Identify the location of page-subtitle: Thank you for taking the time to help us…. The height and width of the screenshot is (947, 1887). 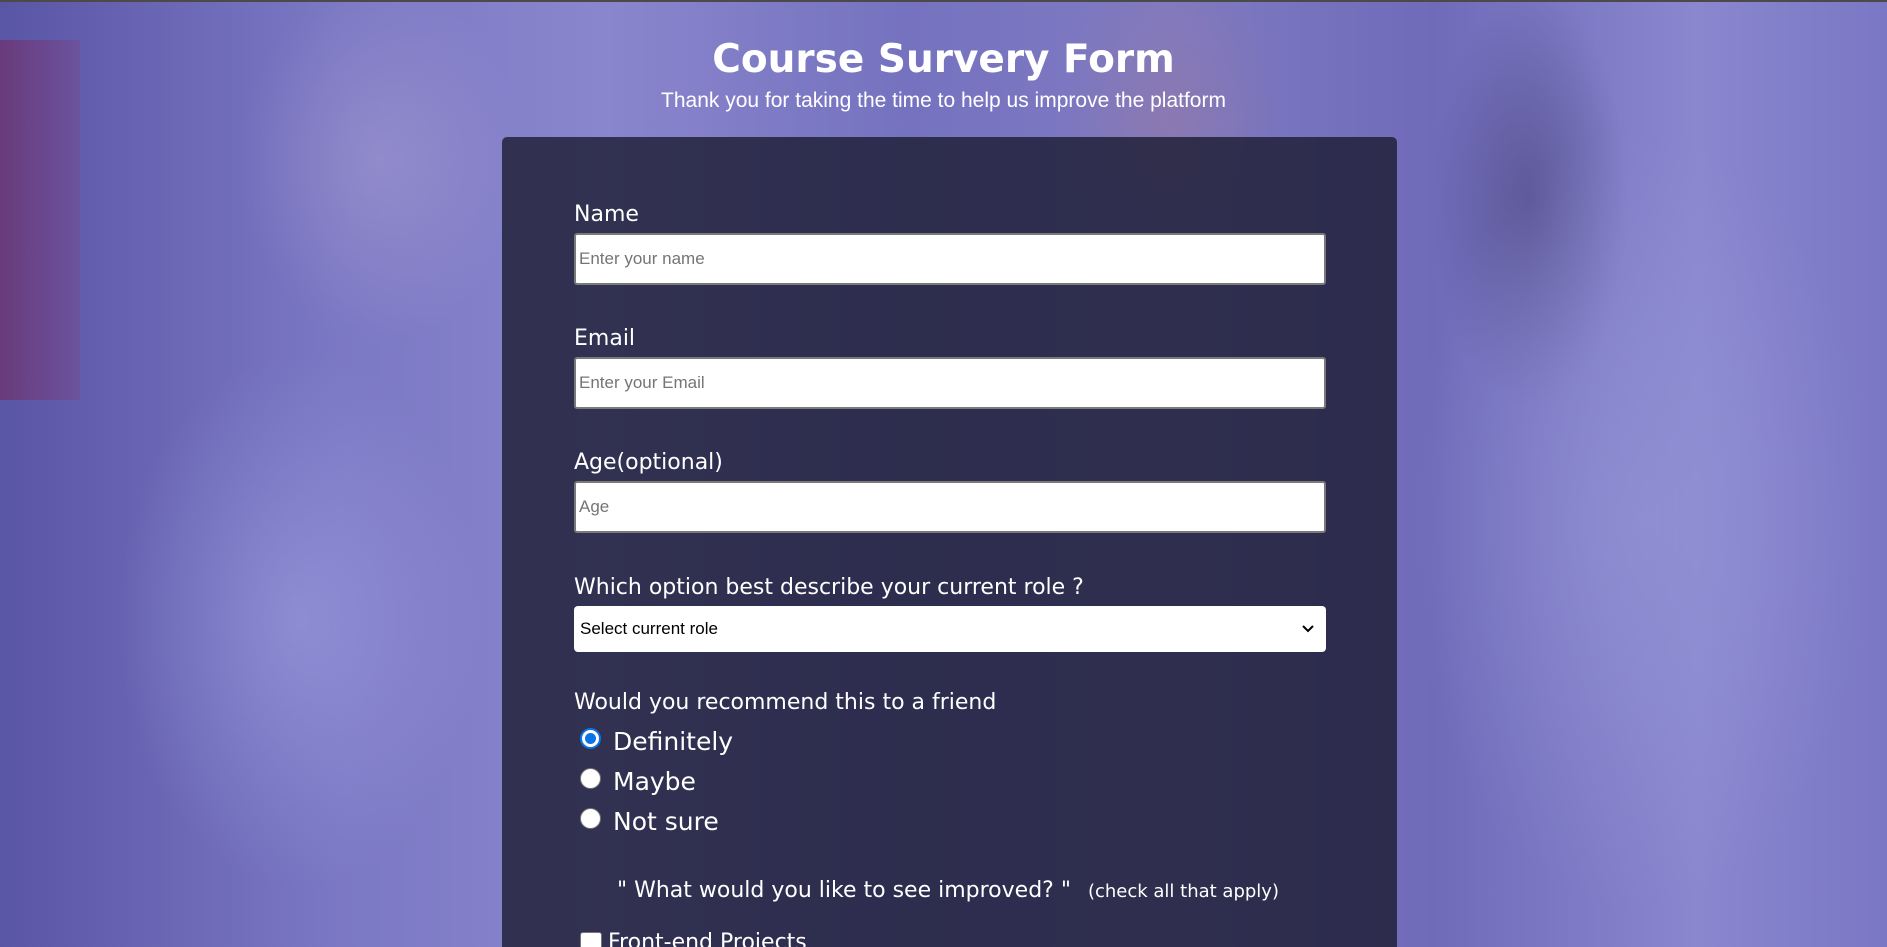
(943, 100).